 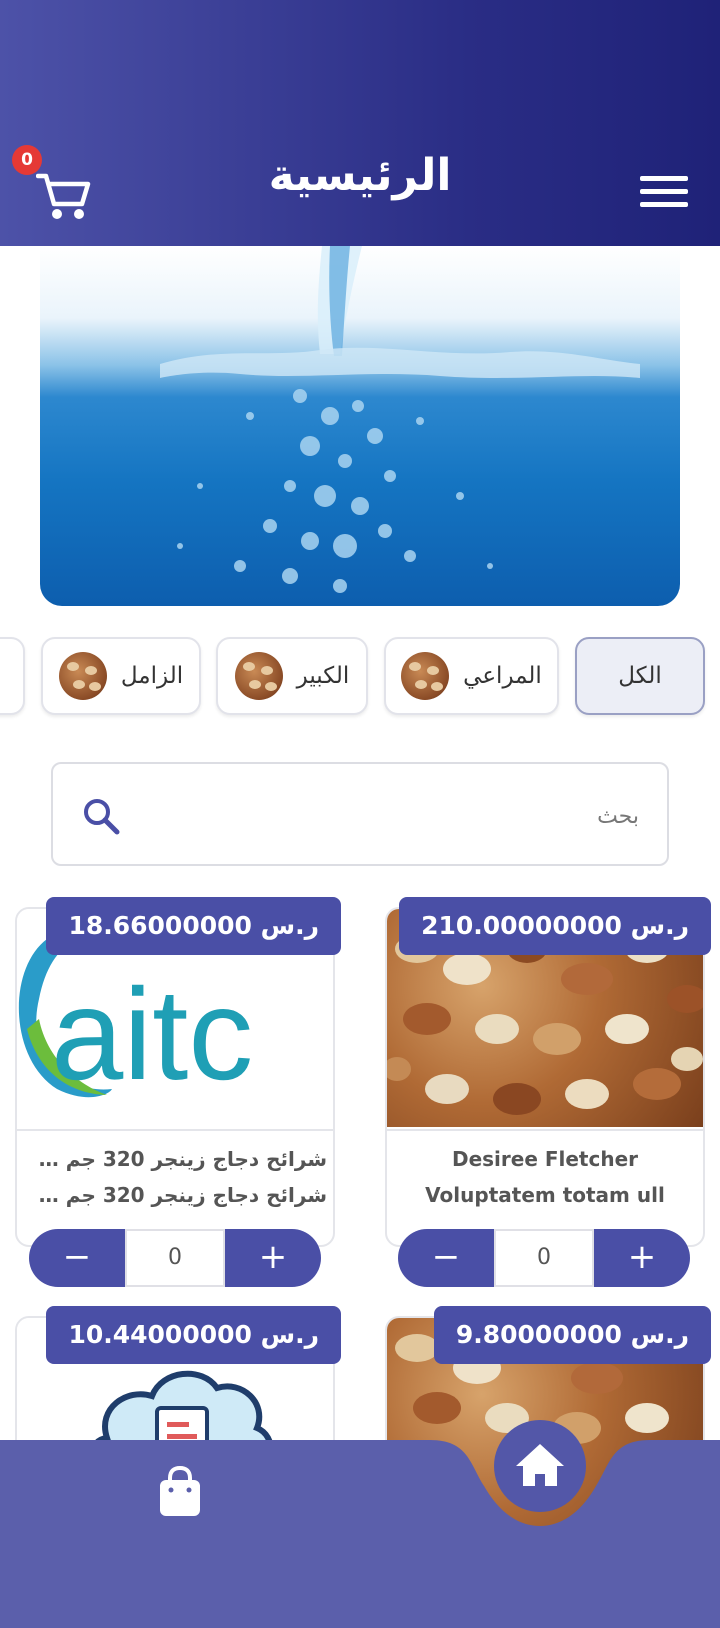 What do you see at coordinates (323, 676) in the screenshot?
I see `category-label: الكبير` at bounding box center [323, 676].